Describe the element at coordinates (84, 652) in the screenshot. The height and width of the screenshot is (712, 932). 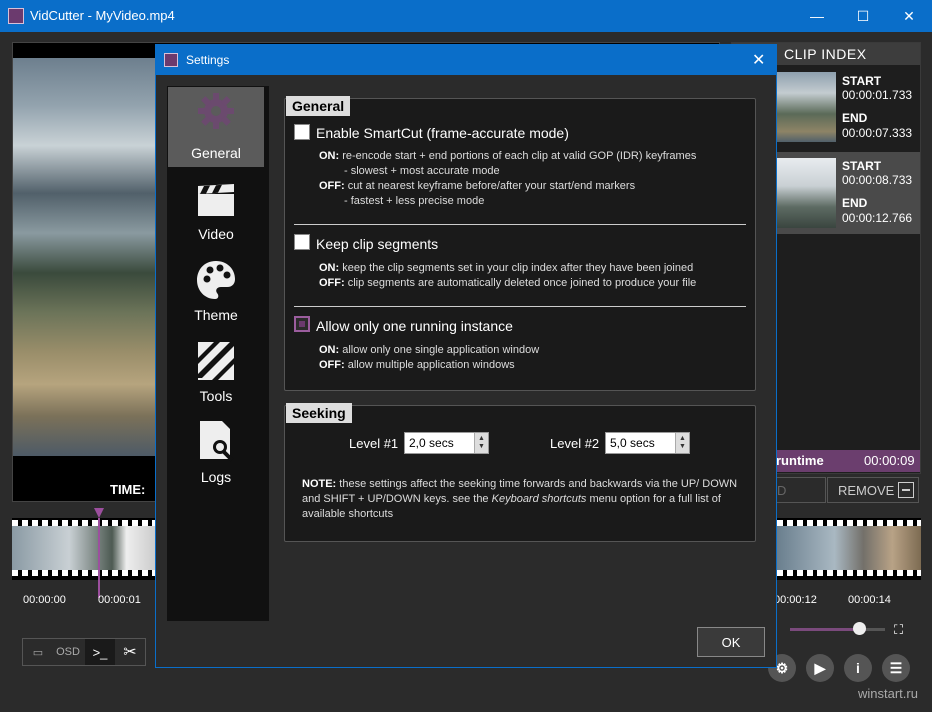
I see `toolbar-toggles: ▭ OSD >_ ✂` at that location.